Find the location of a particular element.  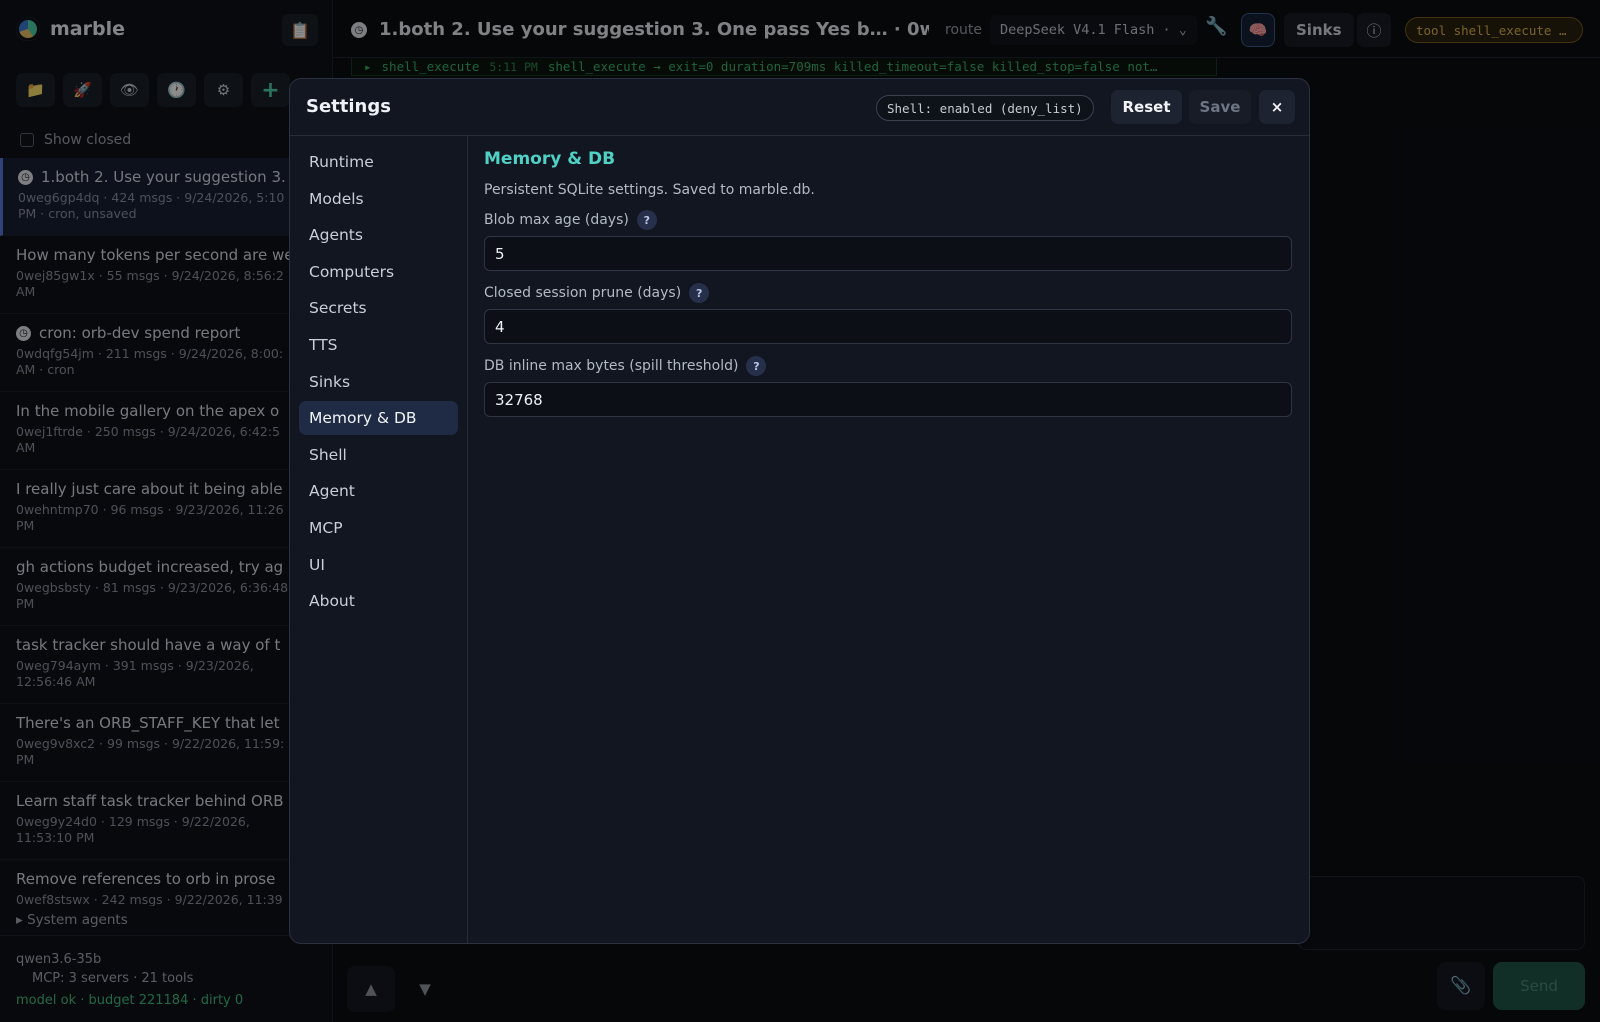

close-icon: × is located at coordinates (1277, 107).